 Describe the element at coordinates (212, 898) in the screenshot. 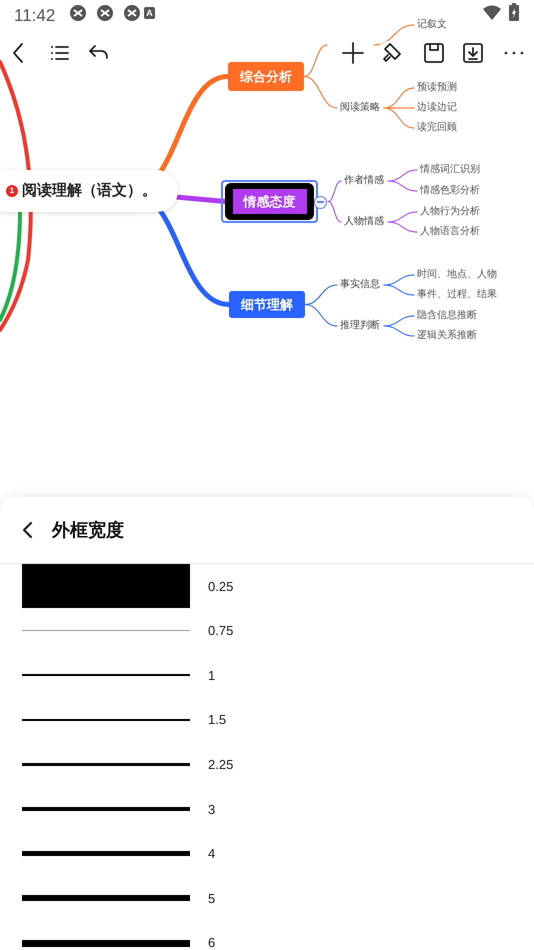

I see `width-label: 5` at that location.